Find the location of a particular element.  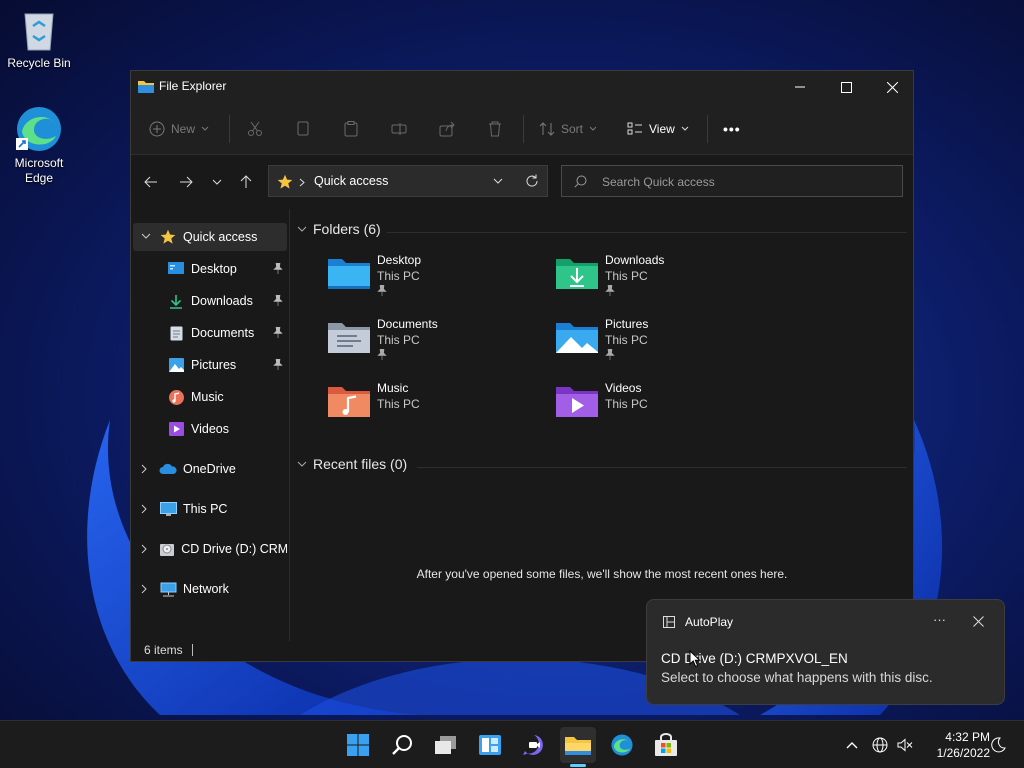

cut-button is located at coordinates (255, 129).